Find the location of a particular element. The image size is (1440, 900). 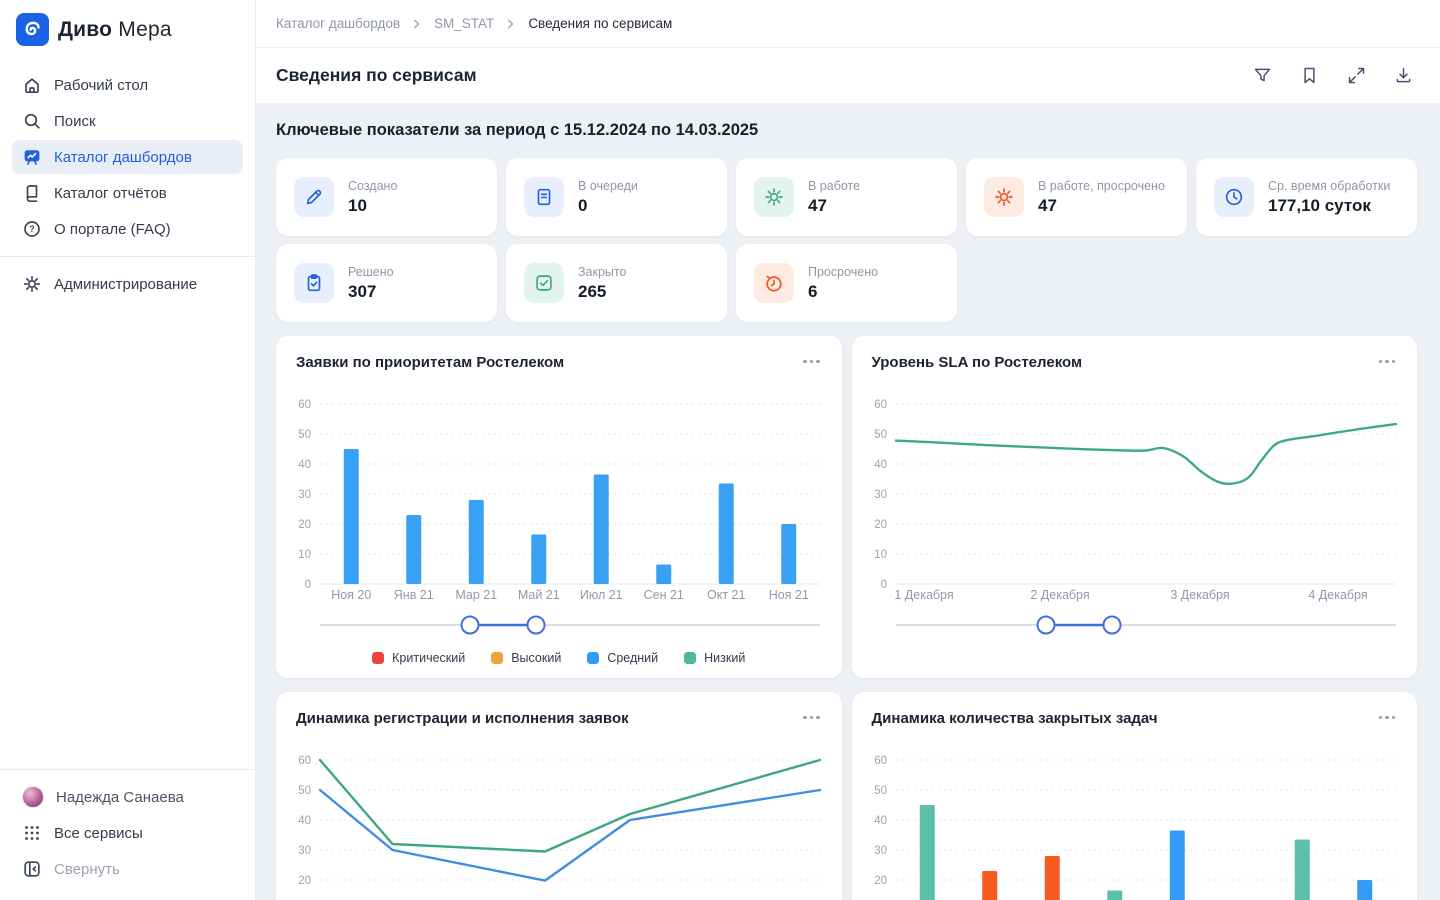

sidebar-item-search: Поиск is located at coordinates (127, 121).